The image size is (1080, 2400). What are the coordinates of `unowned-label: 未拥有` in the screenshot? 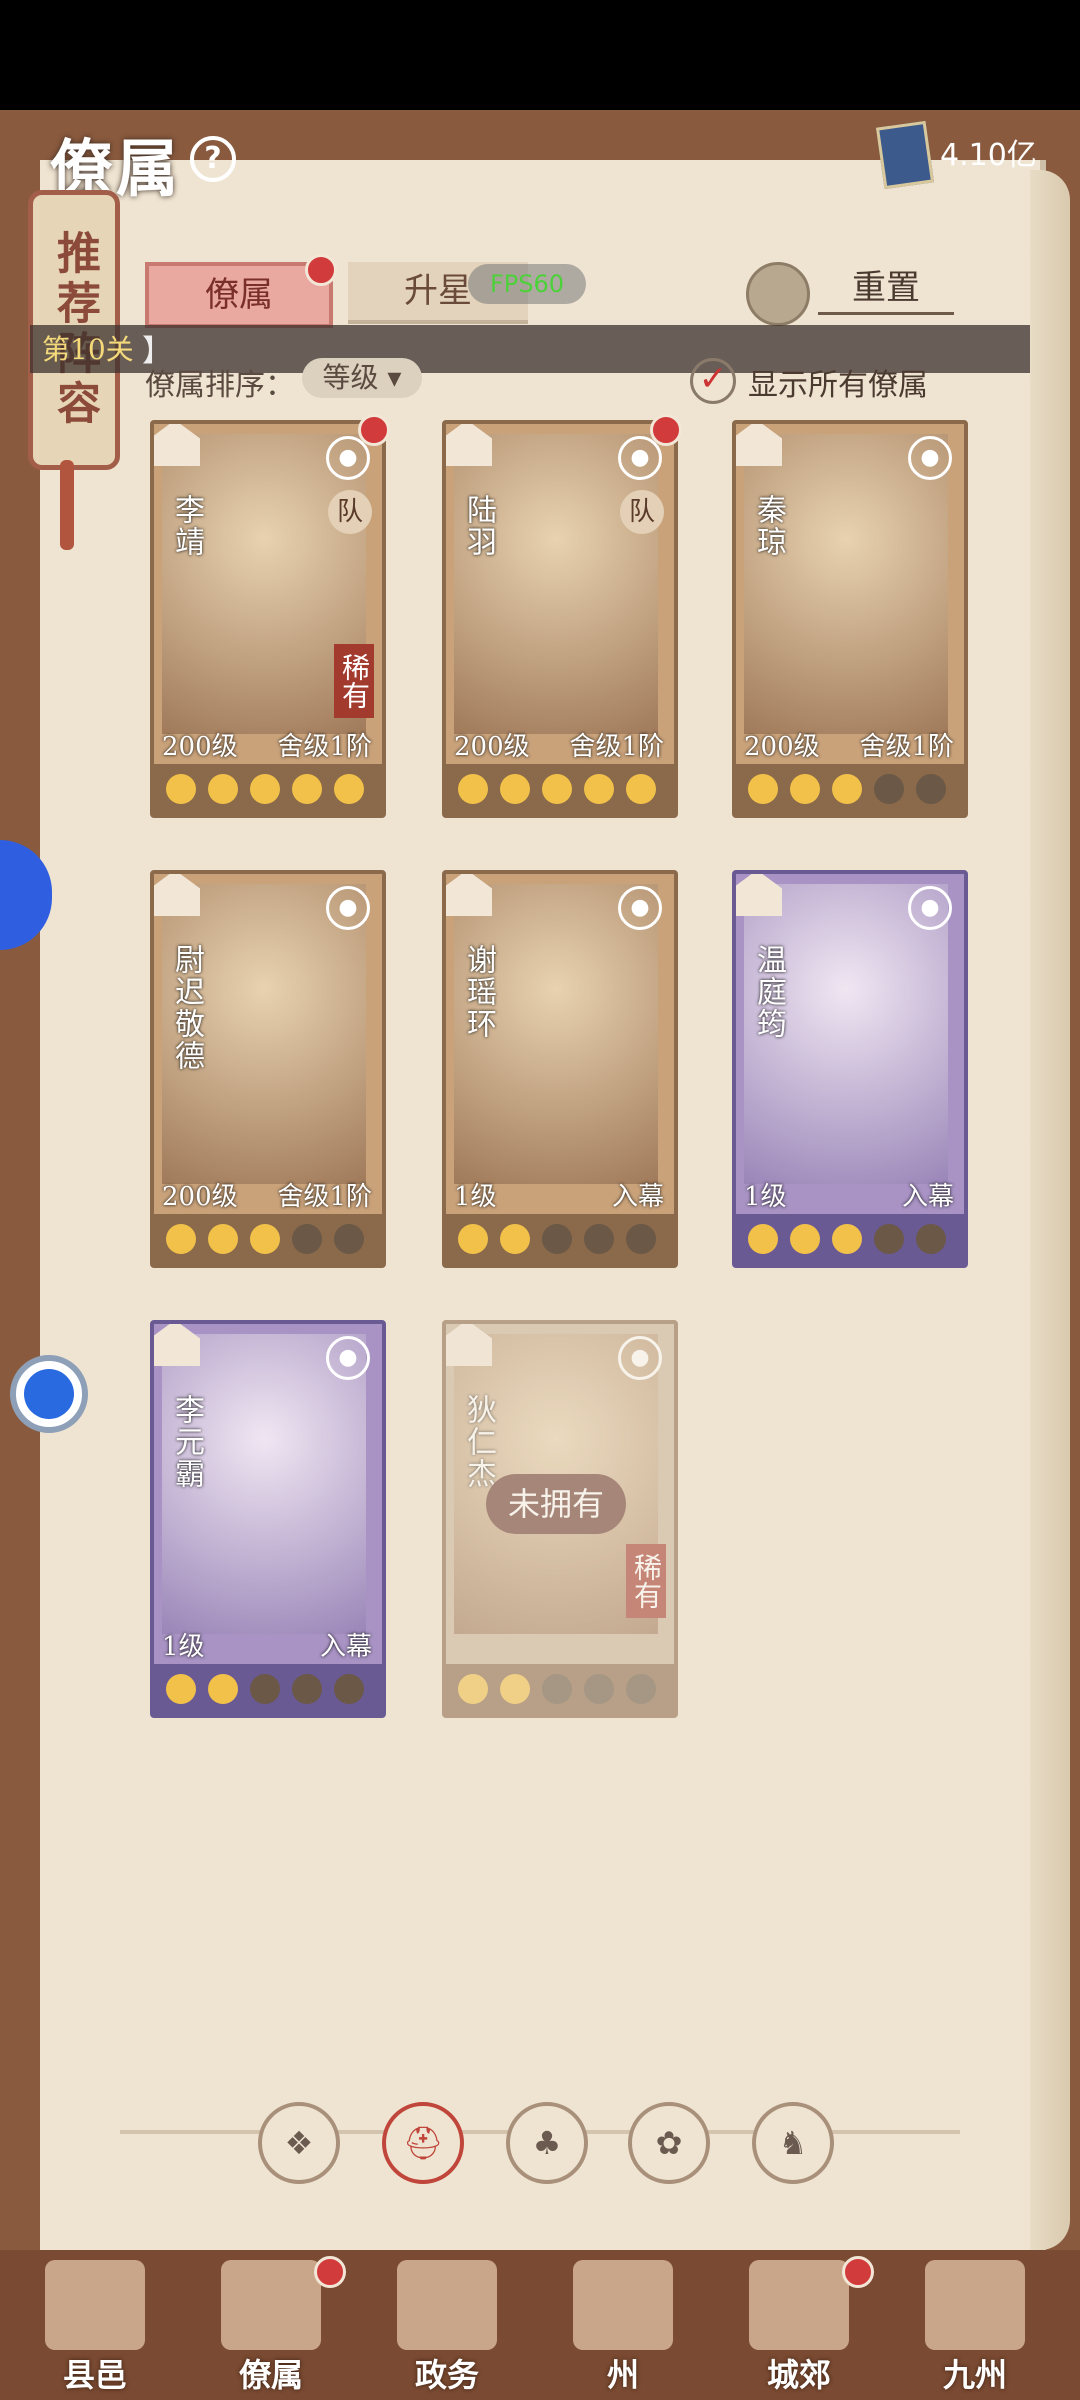 It's located at (556, 1504).